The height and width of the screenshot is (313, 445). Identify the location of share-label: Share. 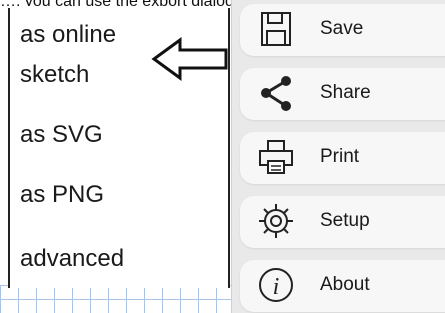
(345, 92).